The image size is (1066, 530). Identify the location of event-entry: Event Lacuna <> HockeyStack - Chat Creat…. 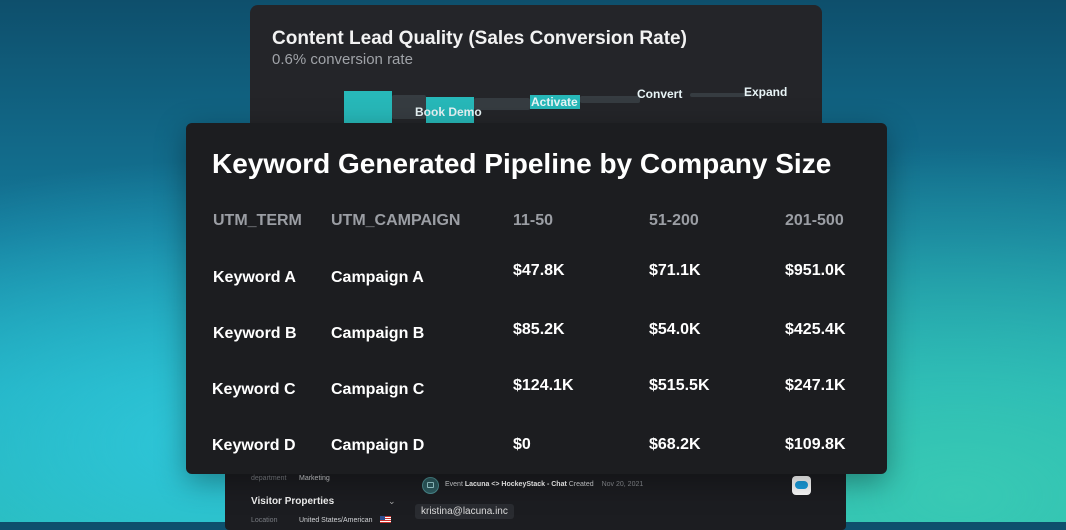
(544, 484).